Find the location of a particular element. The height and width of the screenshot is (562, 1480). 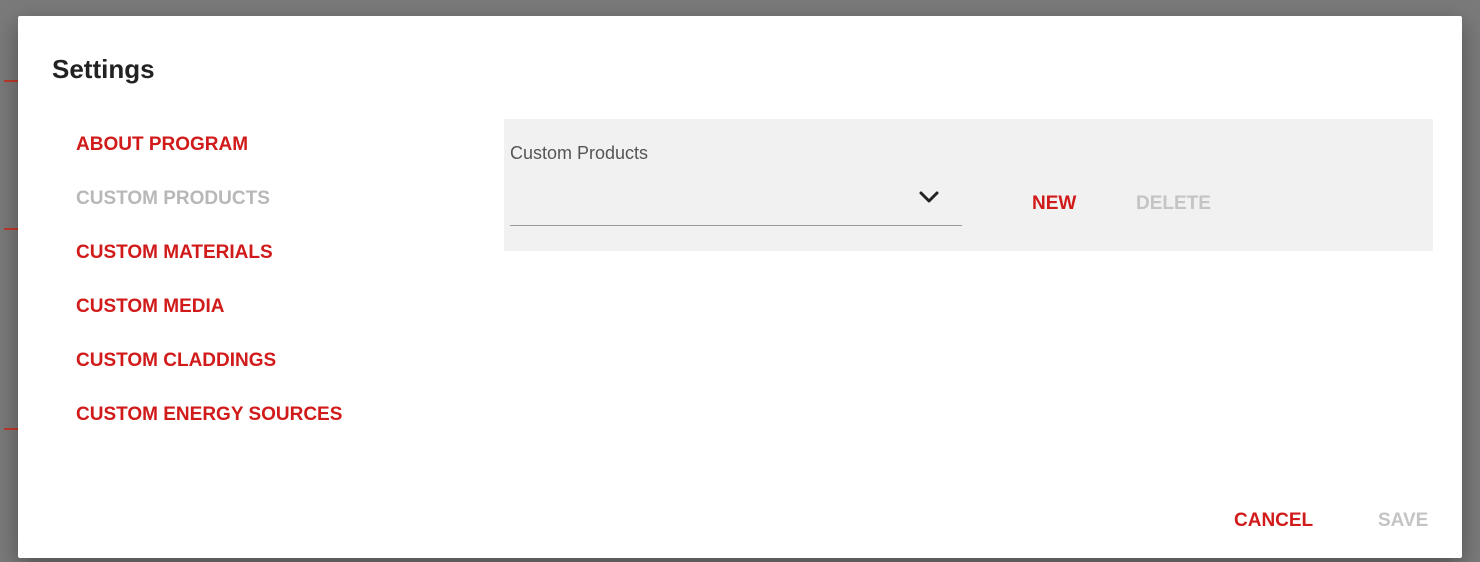

nav-item-custom-products: CUSTOM PRODUCTS is located at coordinates (209, 213).